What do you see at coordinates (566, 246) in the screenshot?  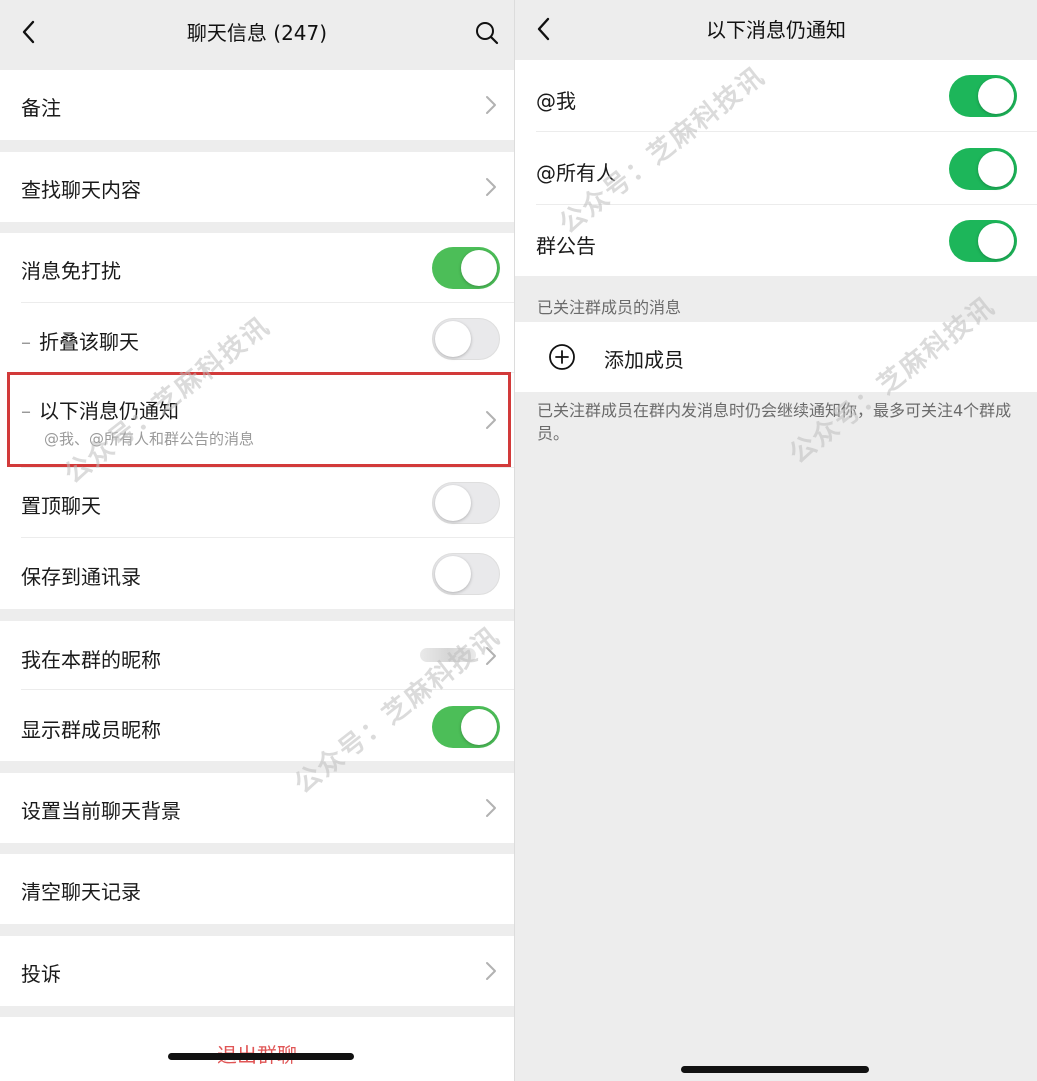 I see `announcement-label: 群公告` at bounding box center [566, 246].